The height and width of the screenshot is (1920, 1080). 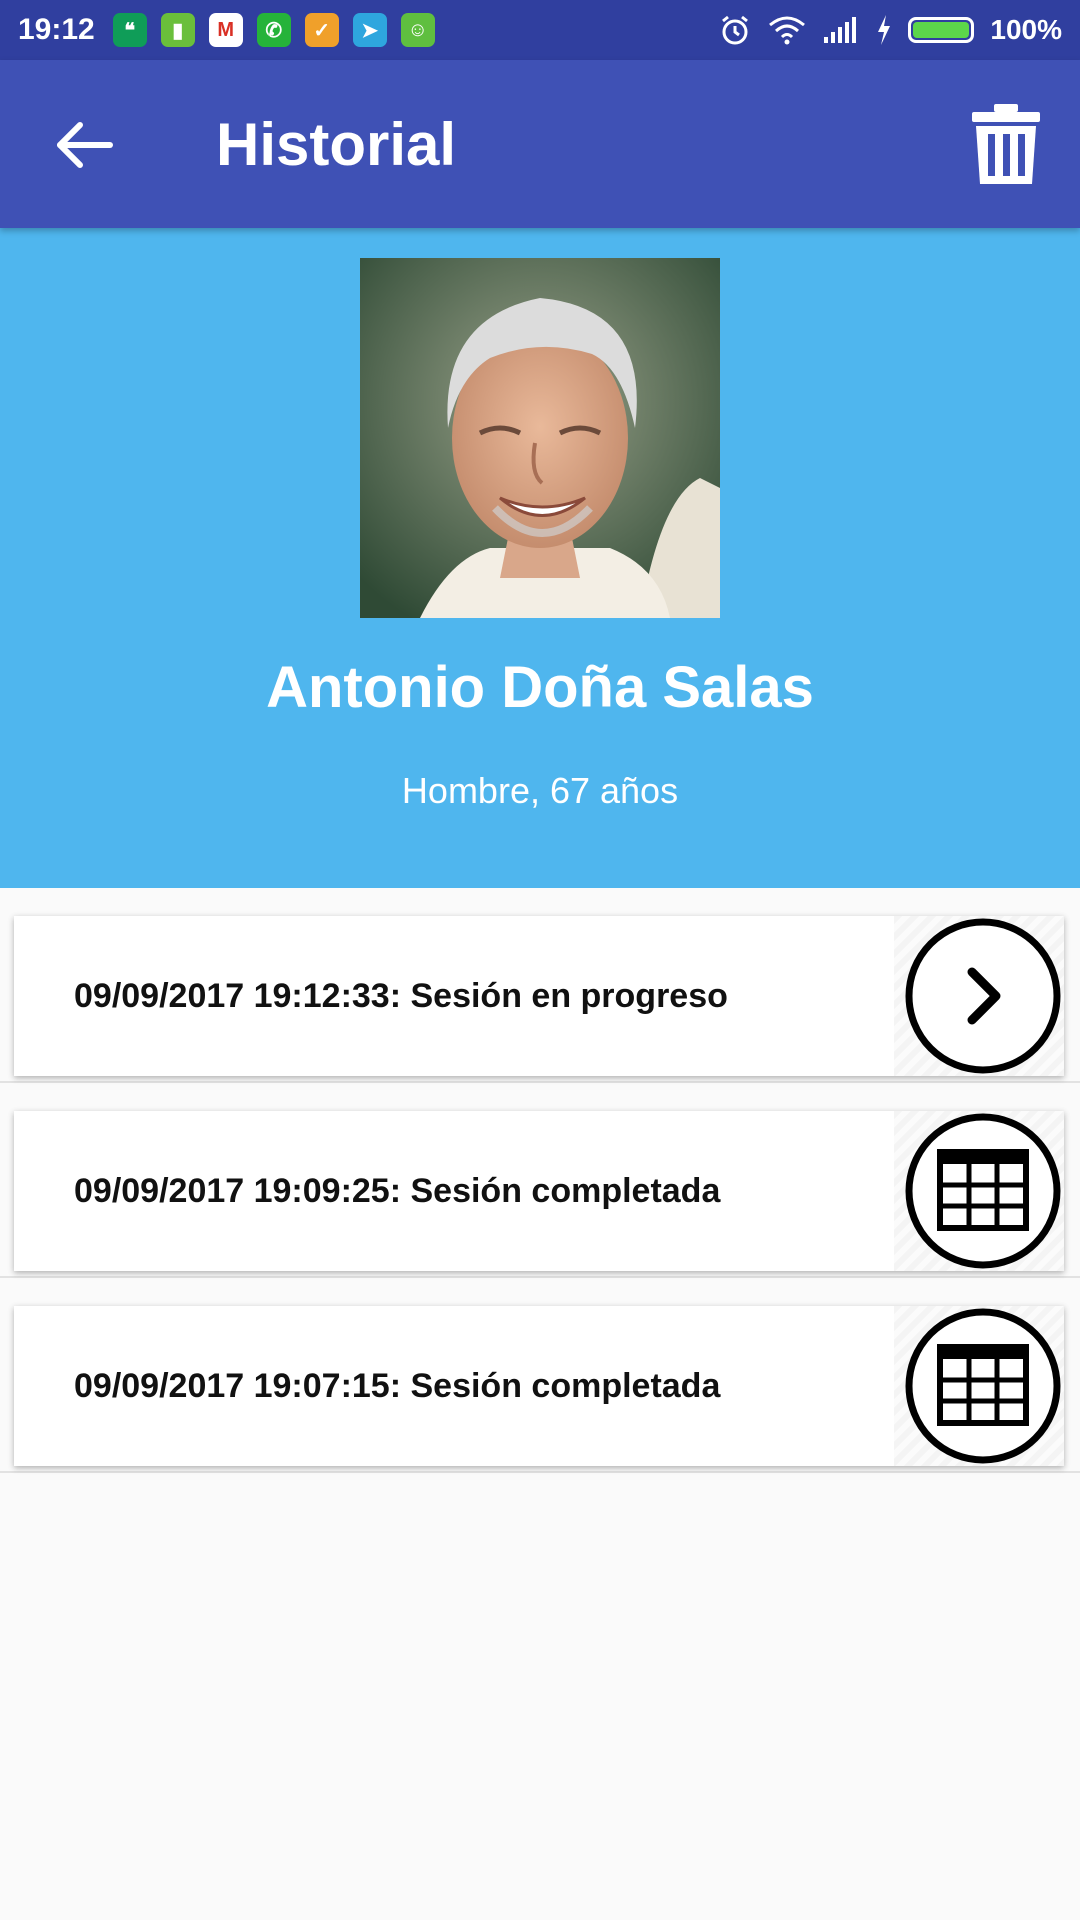 I want to click on status-time: 19:12, so click(x=56, y=29).